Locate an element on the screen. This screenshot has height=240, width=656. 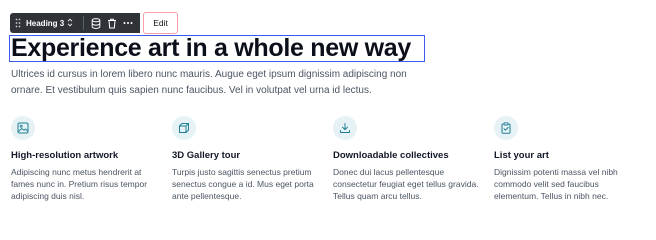
feature-title: High-resolution artwork is located at coordinates (65, 155).